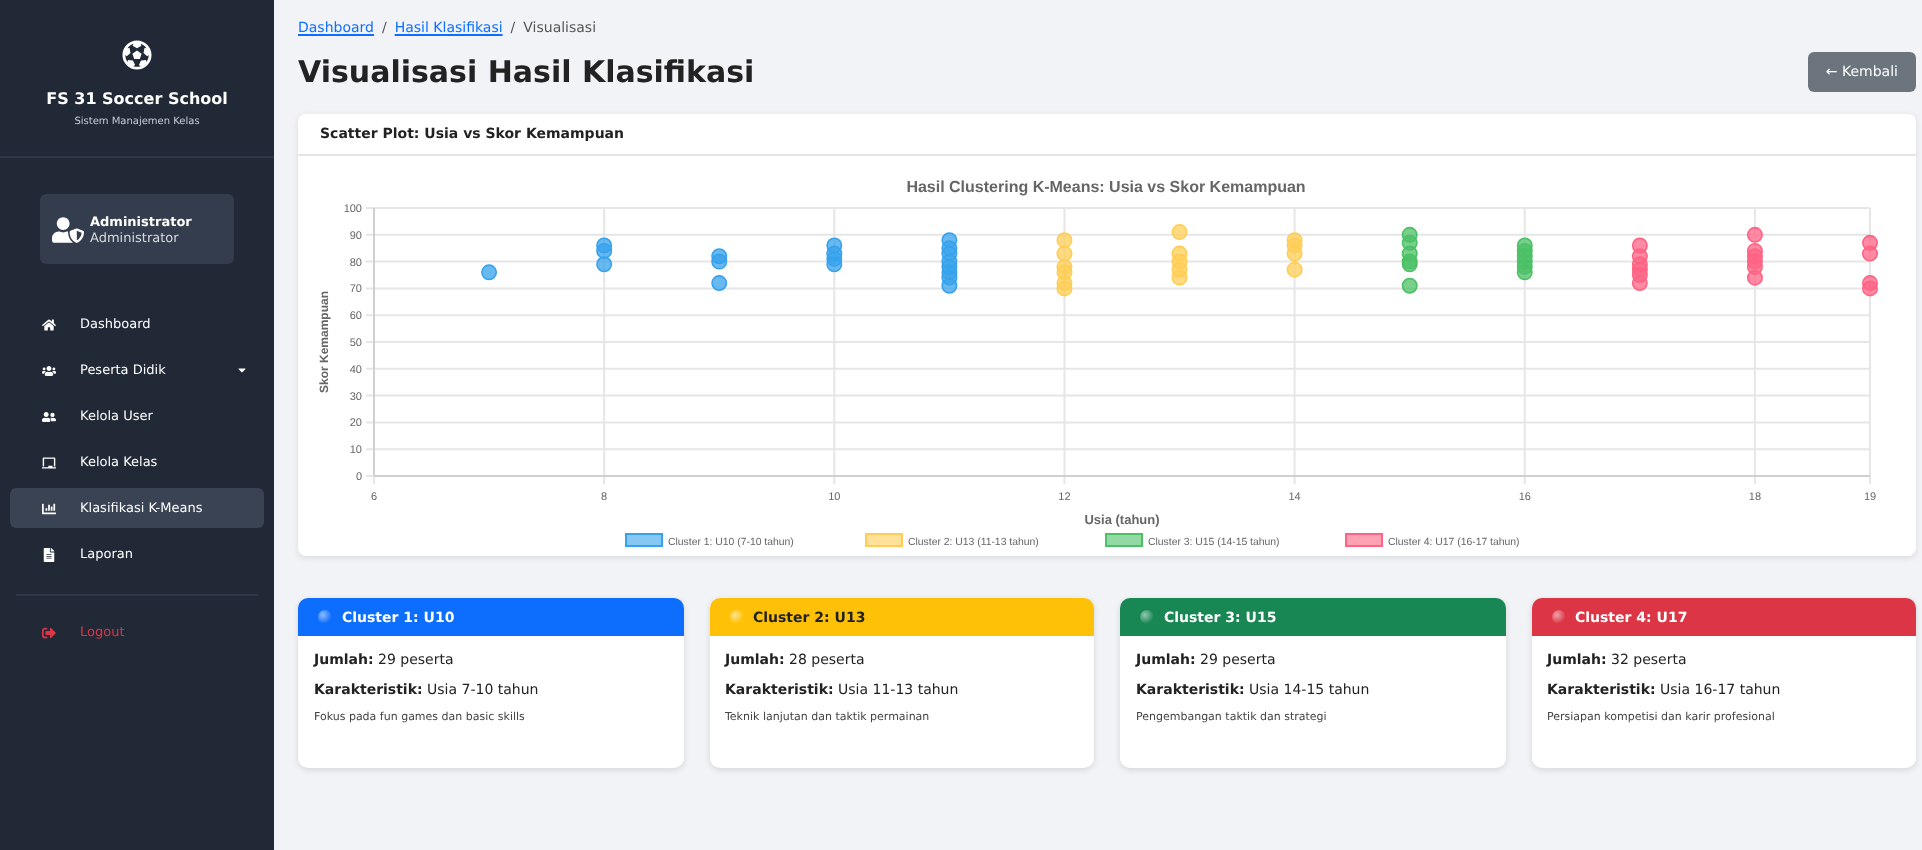 The height and width of the screenshot is (850, 1922). What do you see at coordinates (526, 72) in the screenshot?
I see `page-title: Visualisasi Hasil Klasifikasi` at bounding box center [526, 72].